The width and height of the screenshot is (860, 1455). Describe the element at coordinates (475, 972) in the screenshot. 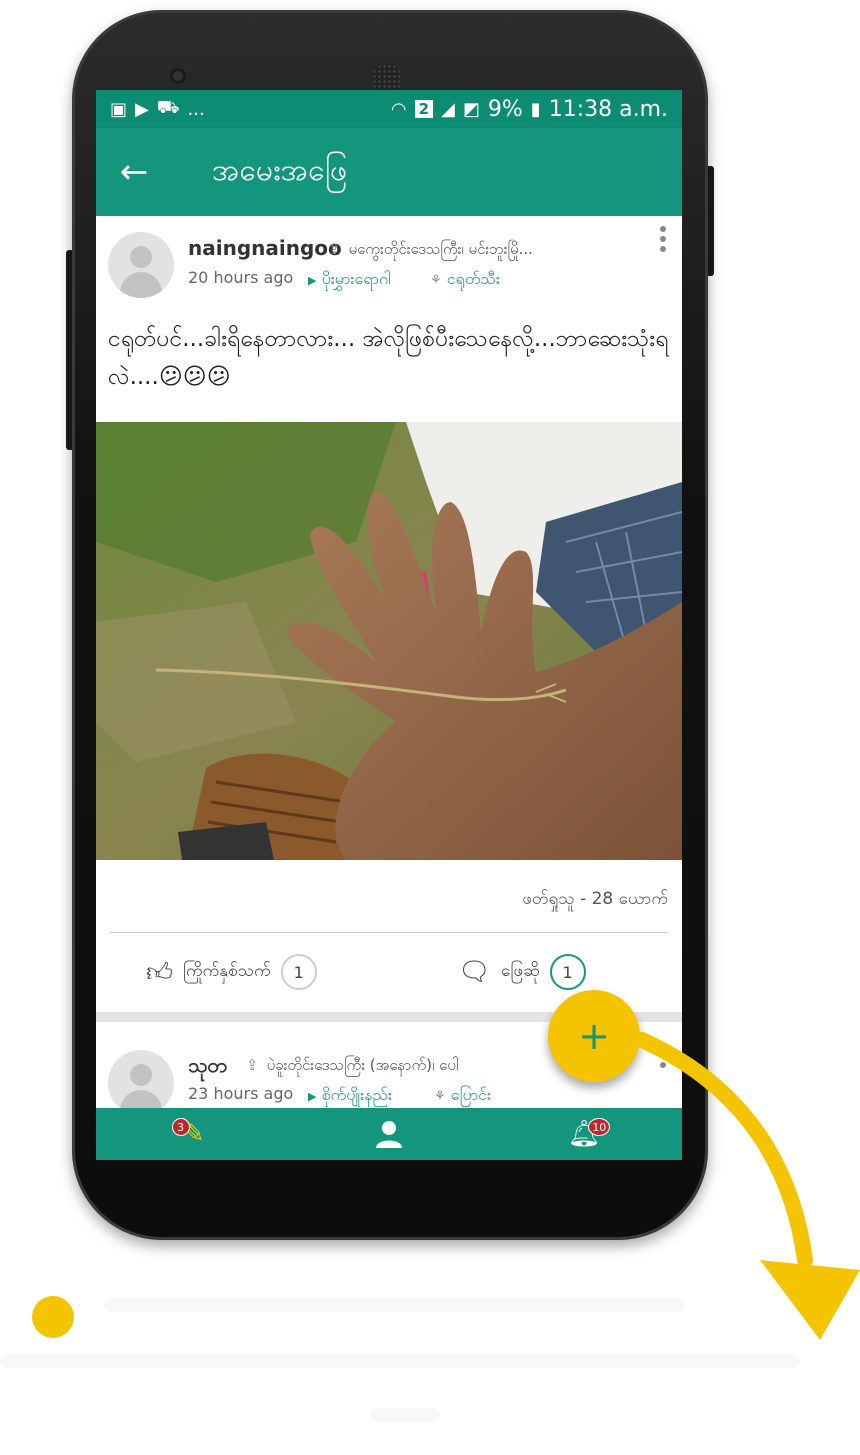

I see `comment-icon: 🗨︎` at that location.